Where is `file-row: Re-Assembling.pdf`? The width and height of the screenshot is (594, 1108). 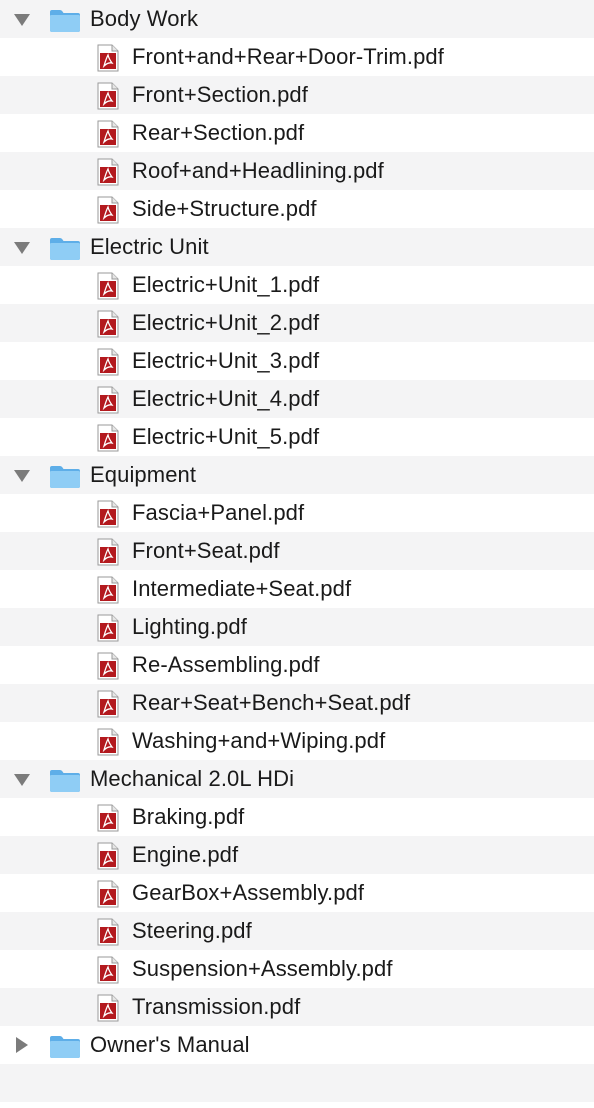 file-row: Re-Assembling.pdf is located at coordinates (297, 665).